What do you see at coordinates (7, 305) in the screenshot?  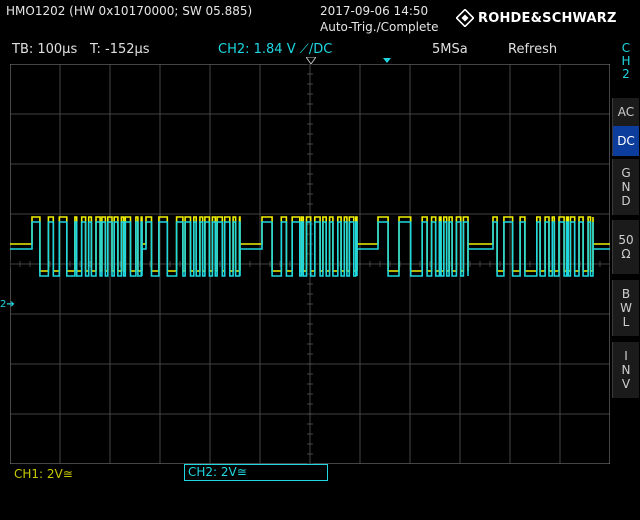 I see `ch2-ground-marker-icon: 2➔` at bounding box center [7, 305].